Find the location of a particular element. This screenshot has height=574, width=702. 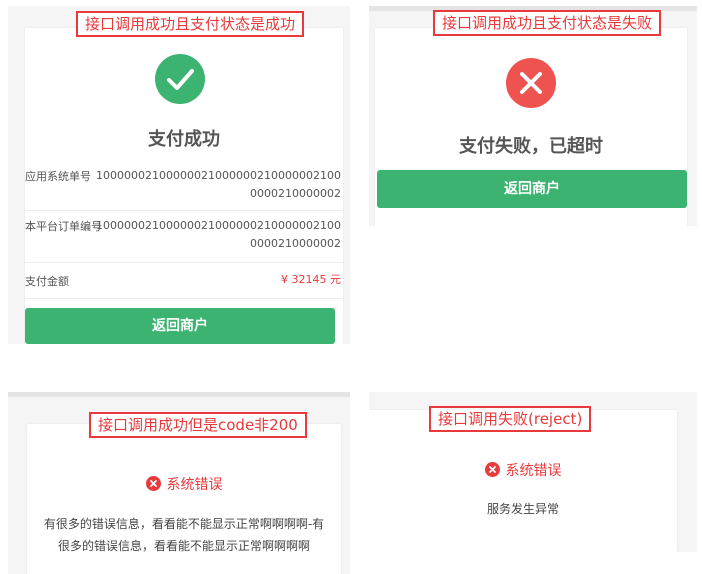

reject-panel: 系统错误 服务发生异常 接口调用失败(reject) is located at coordinates (533, 472).